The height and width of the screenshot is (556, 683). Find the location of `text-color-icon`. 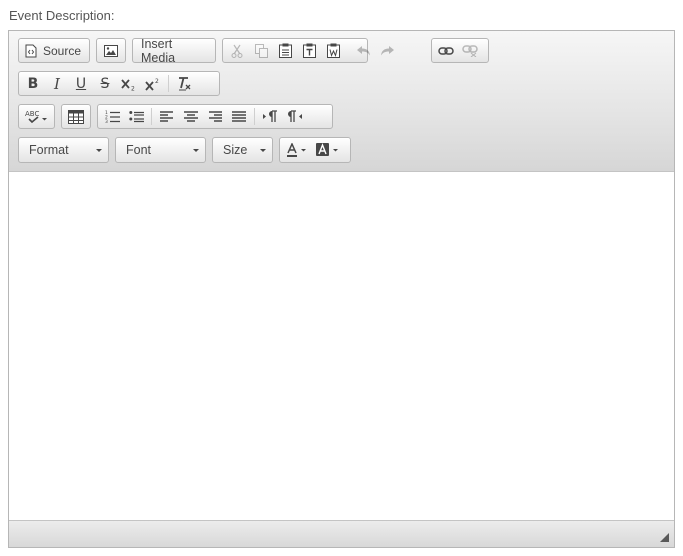

text-color-icon is located at coordinates (297, 150).